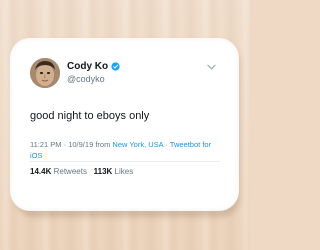 This screenshot has height=250, width=320. What do you see at coordinates (137, 144) in the screenshot?
I see `tweet-location-link: New York, USA` at bounding box center [137, 144].